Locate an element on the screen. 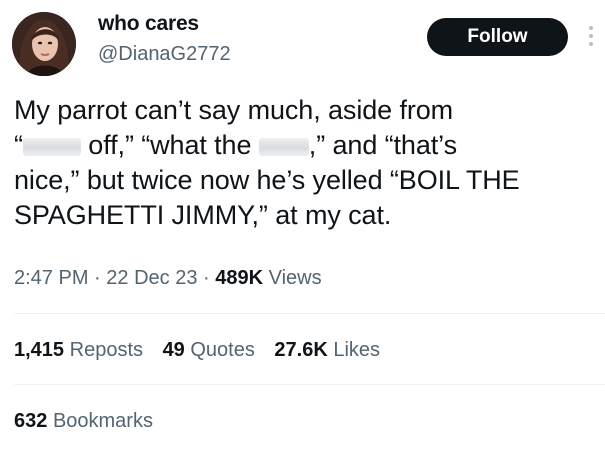  tweet-line: SPAGHETTI JIMMY,” at my cat. is located at coordinates (203, 215).